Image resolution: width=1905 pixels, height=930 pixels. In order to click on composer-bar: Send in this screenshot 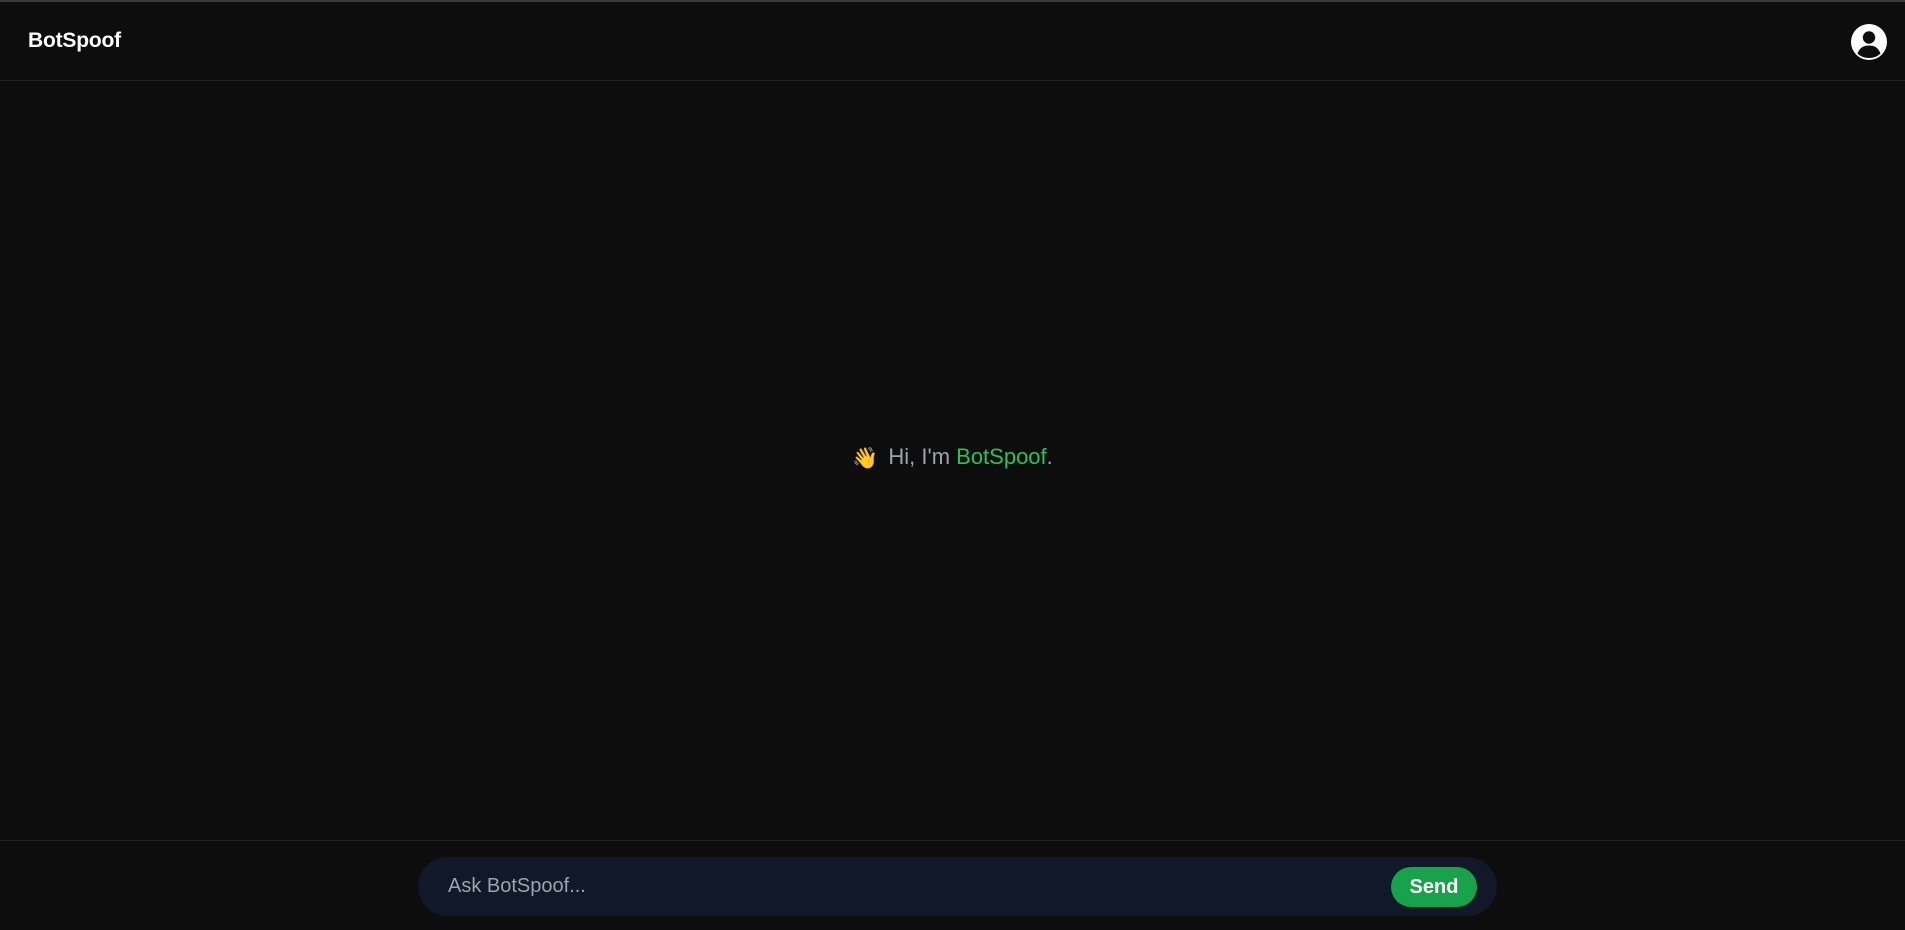, I will do `click(952, 885)`.